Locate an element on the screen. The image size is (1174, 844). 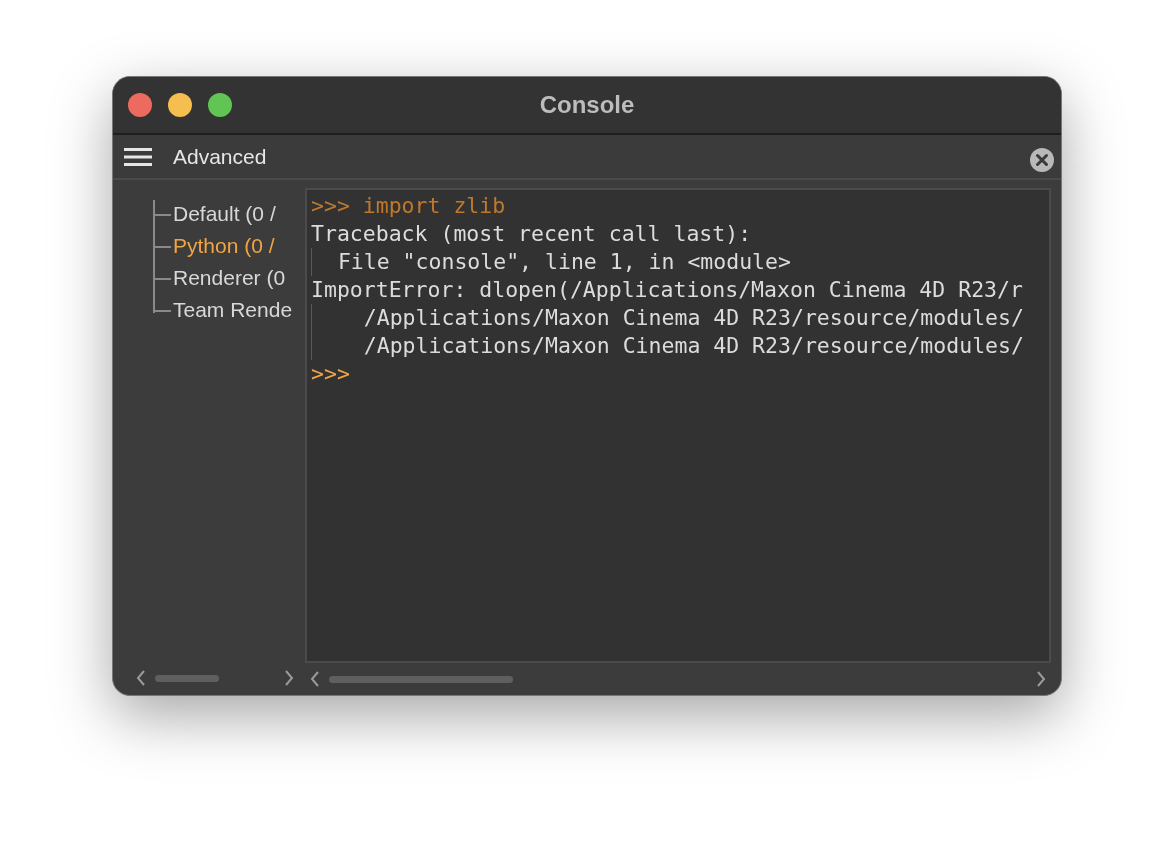
close-window-button is located at coordinates (140, 105).